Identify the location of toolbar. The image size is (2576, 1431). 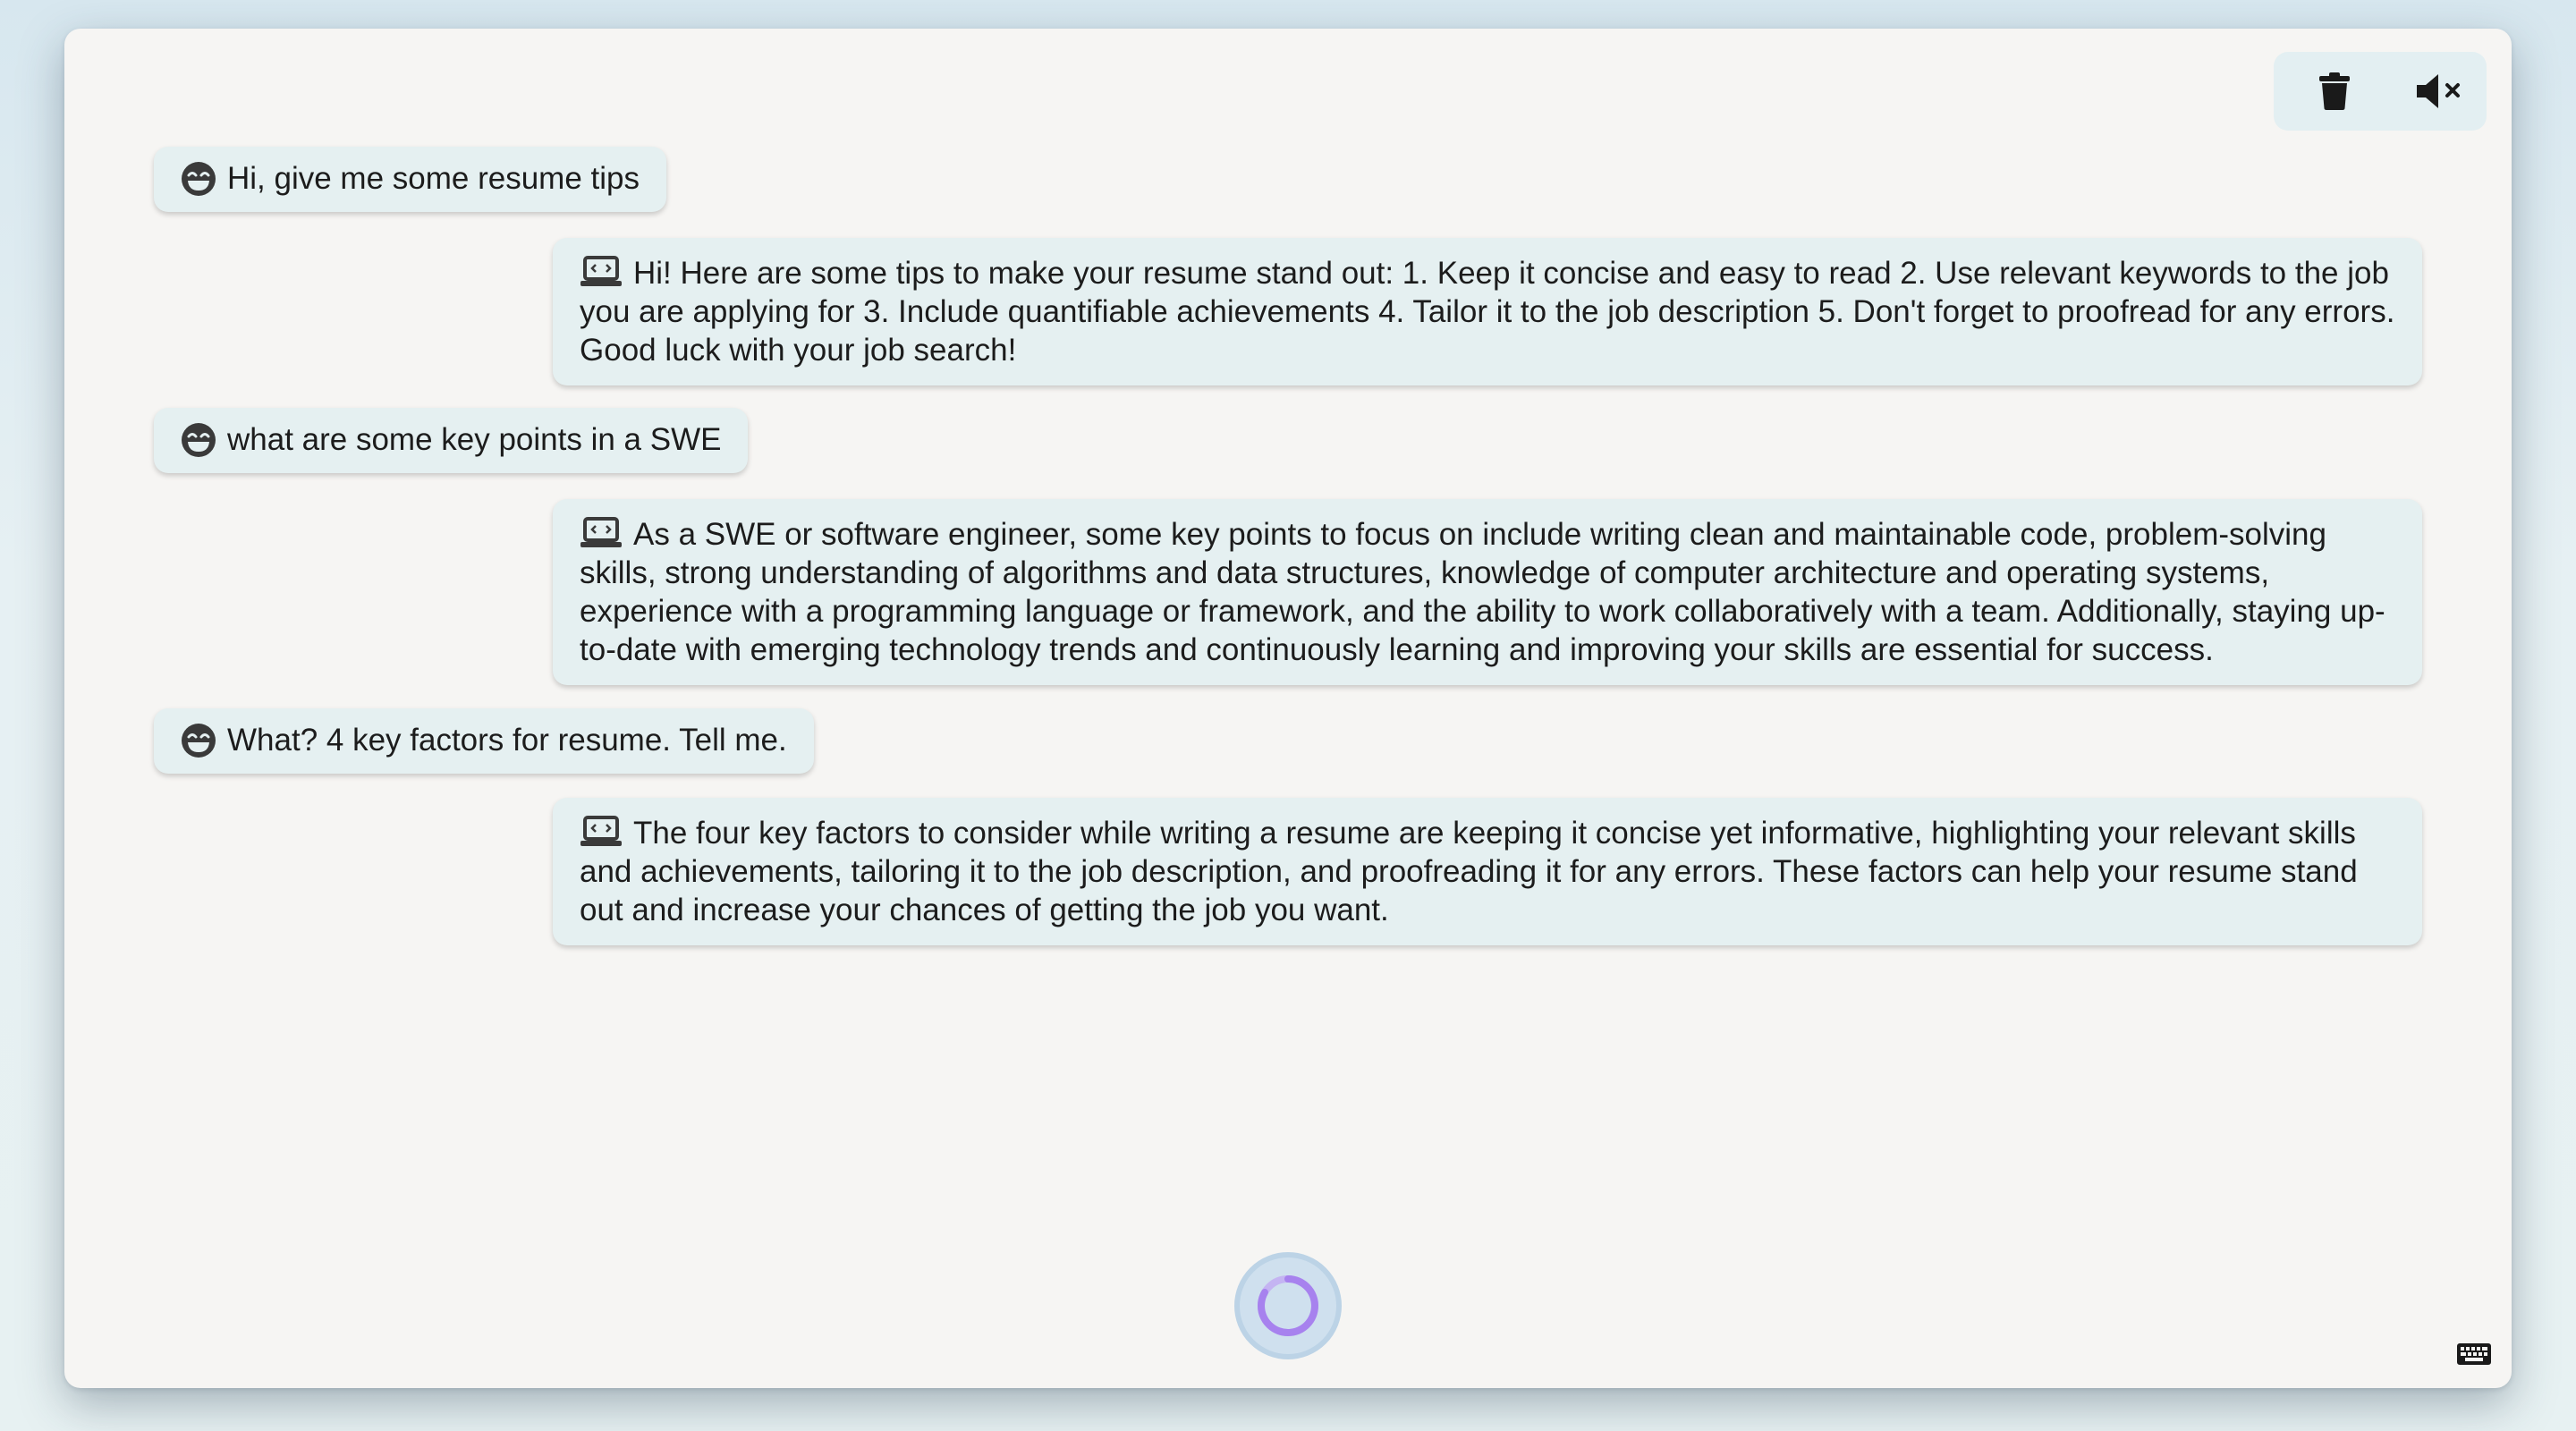
(2380, 91).